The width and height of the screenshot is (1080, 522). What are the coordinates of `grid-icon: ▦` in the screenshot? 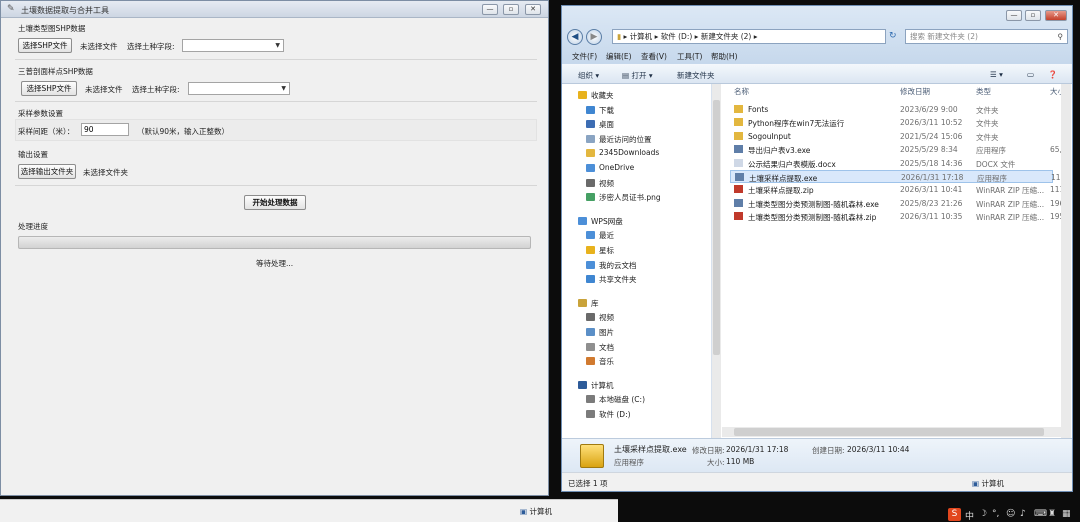 It's located at (1066, 514).